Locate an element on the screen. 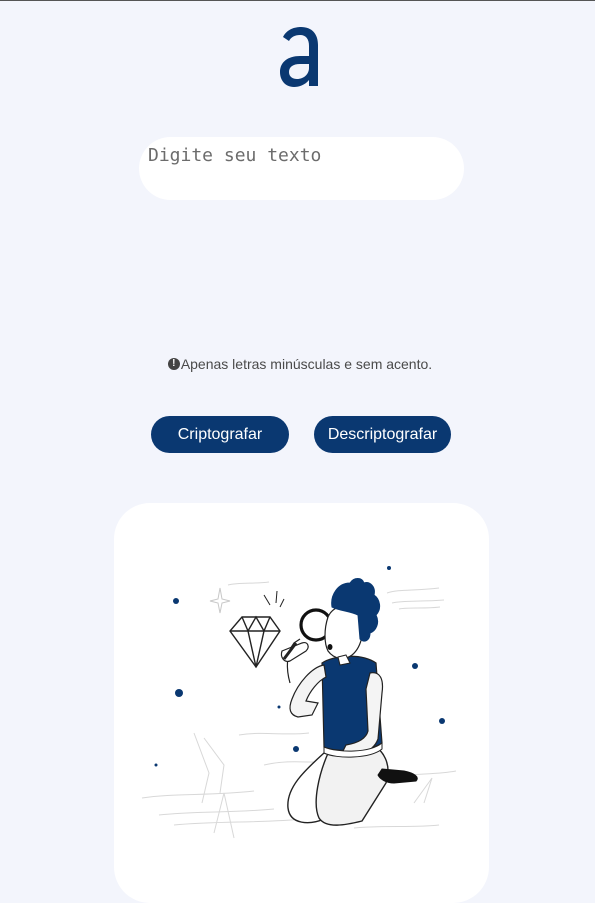  encrypt-button: Criptografar is located at coordinates (220, 434).